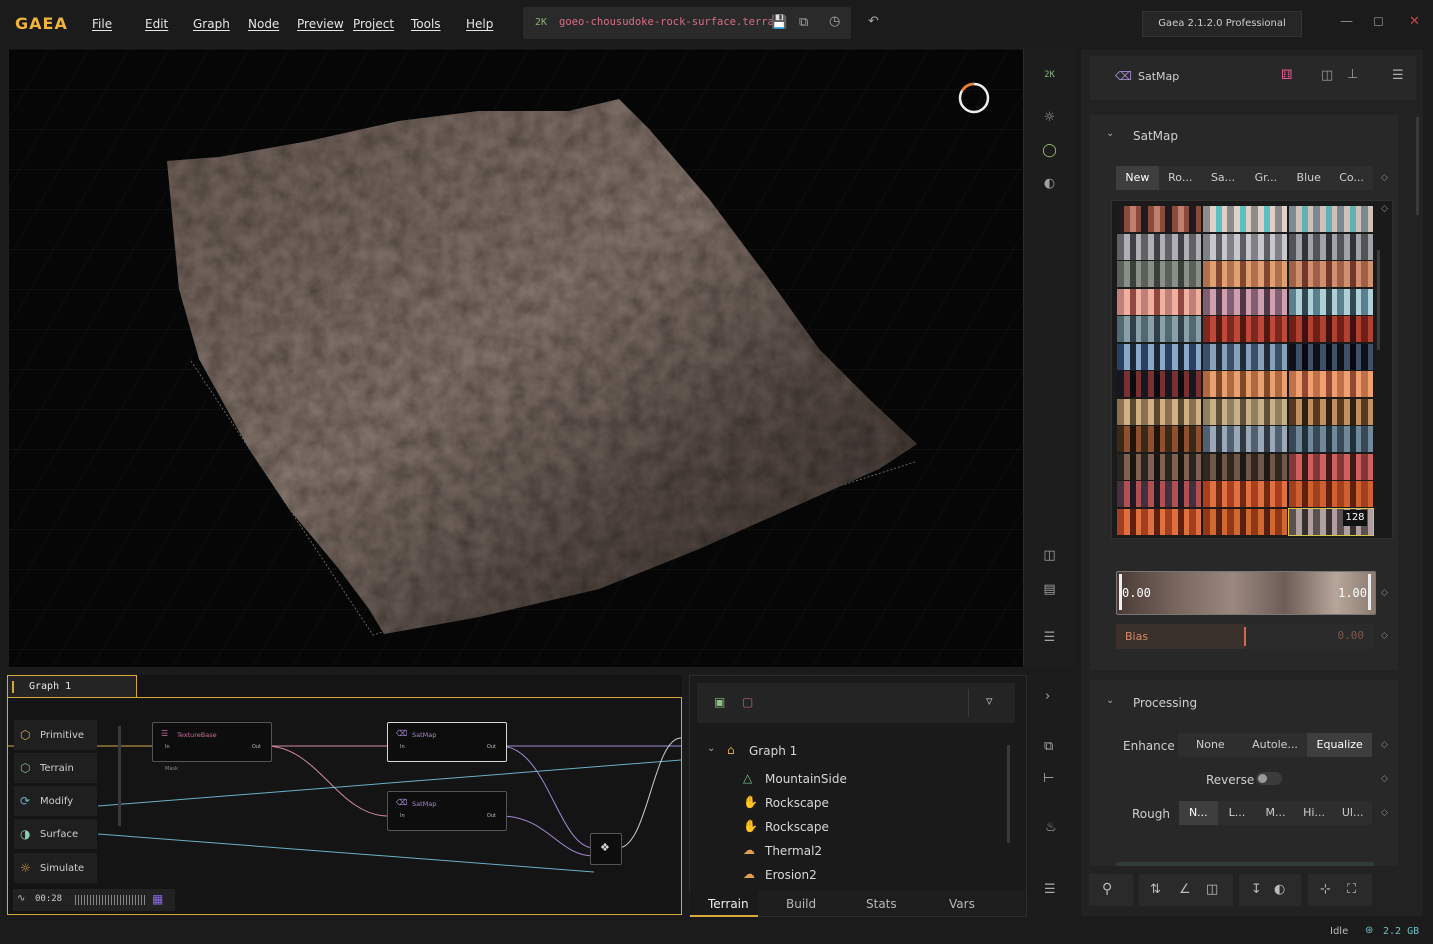  I want to click on tree-scrollbar, so click(1008, 794).